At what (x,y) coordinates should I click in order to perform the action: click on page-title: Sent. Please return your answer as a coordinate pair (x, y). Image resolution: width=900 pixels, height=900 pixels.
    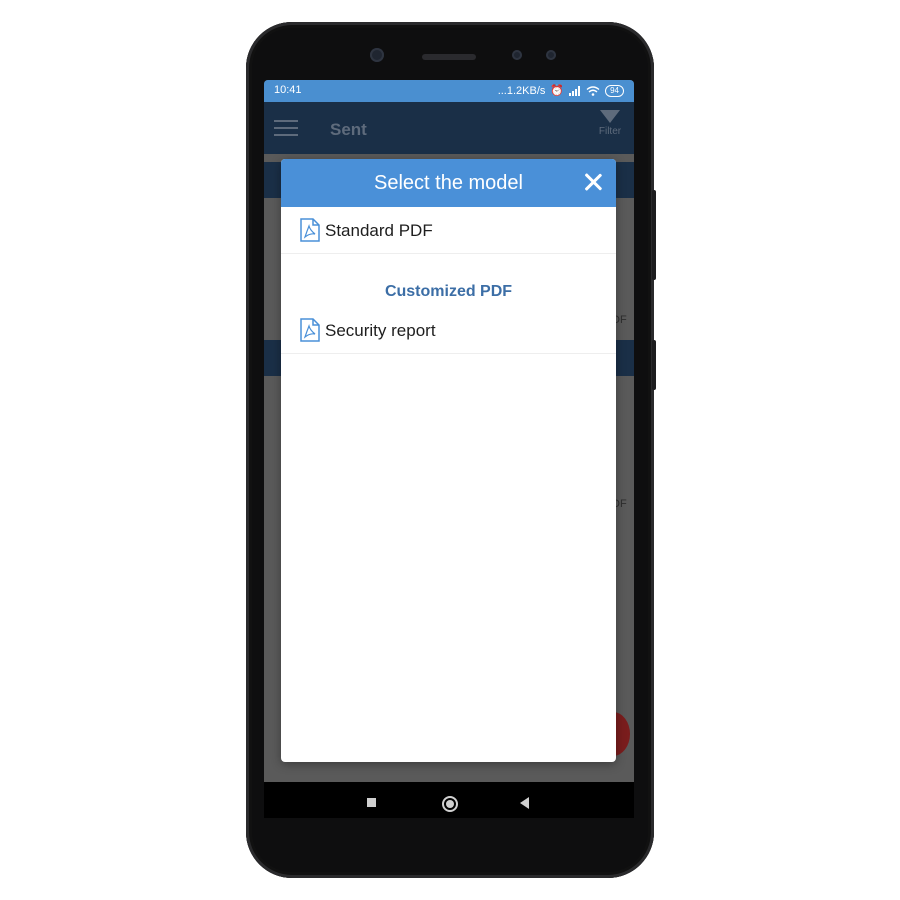
    Looking at the image, I should click on (348, 129).